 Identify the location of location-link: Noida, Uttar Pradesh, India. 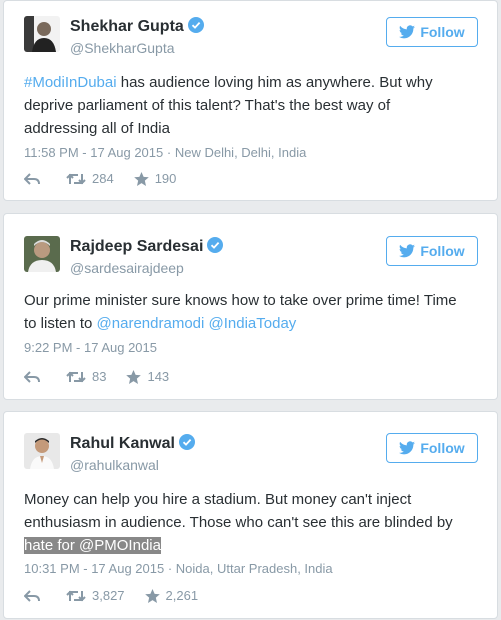
(254, 568).